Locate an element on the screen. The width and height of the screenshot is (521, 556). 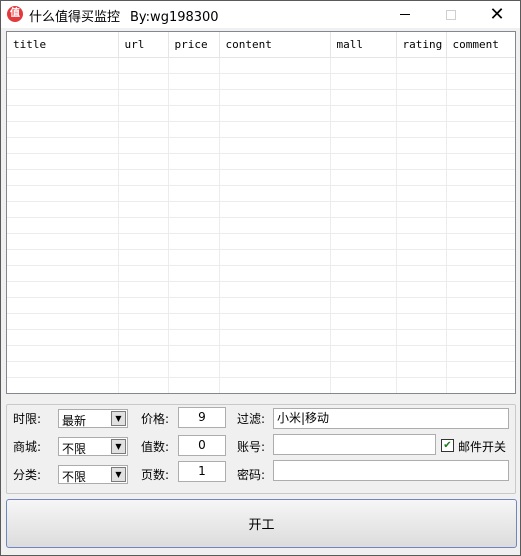
pages-input: 1 is located at coordinates (202, 471).